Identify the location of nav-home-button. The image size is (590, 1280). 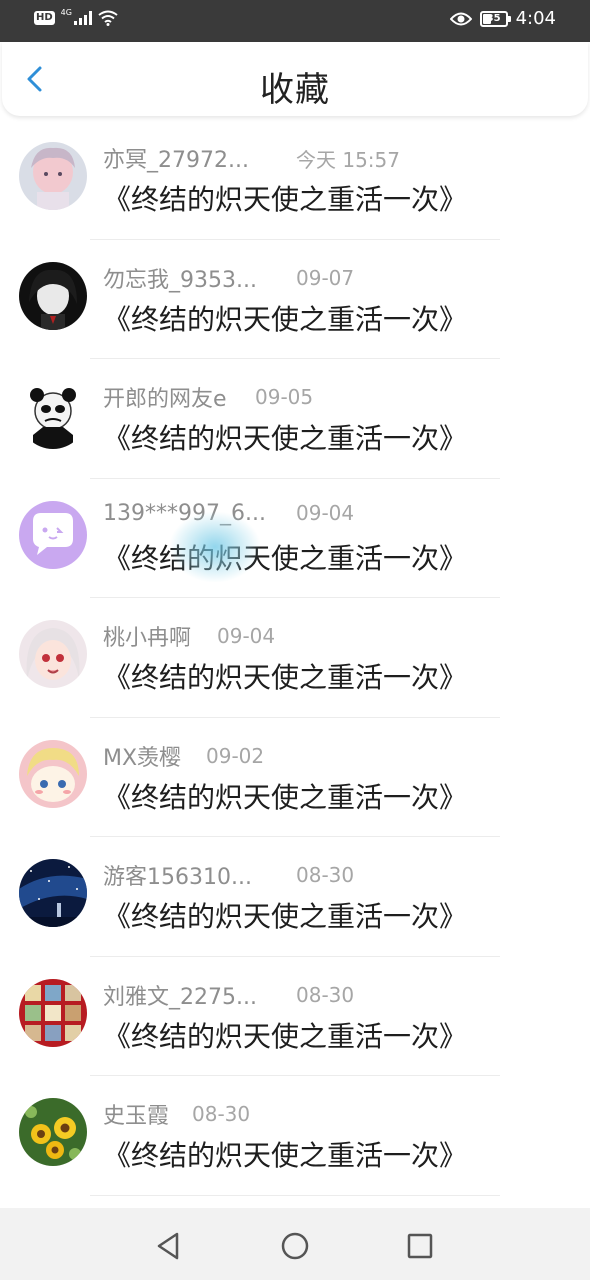
(295, 1246).